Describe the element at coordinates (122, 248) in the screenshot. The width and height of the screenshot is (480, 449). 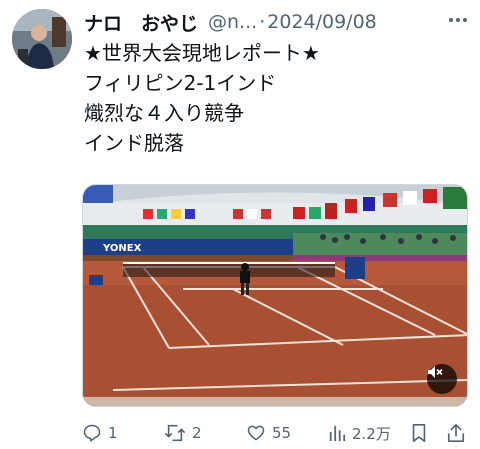
I see `sponsor-banner-text: YONEX` at that location.